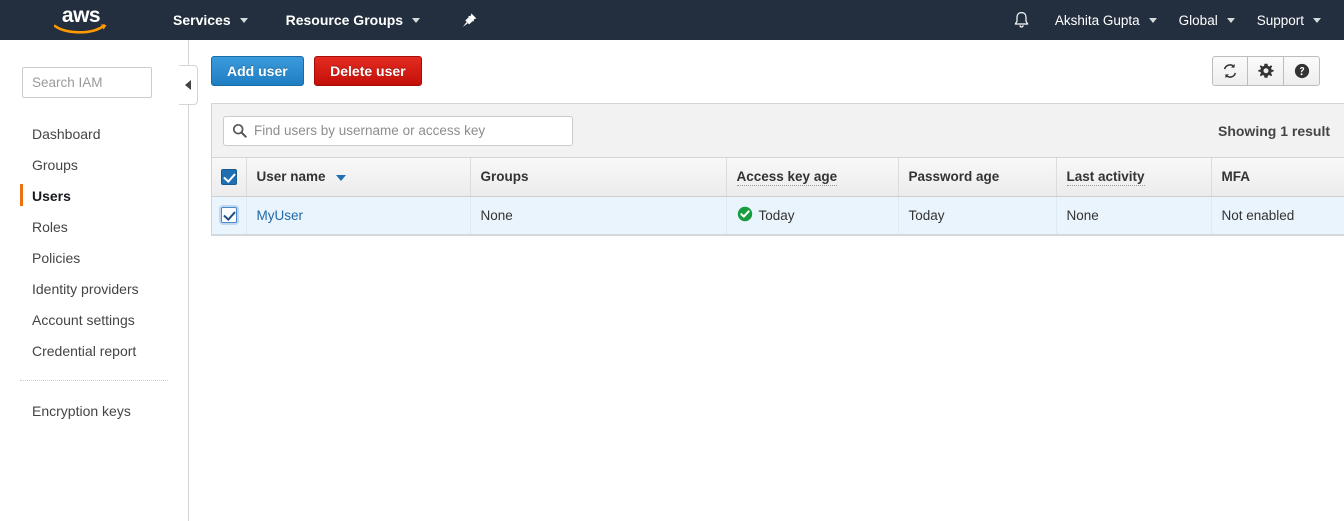  Describe the element at coordinates (954, 177) in the screenshot. I see `column-header-label: Password age` at that location.